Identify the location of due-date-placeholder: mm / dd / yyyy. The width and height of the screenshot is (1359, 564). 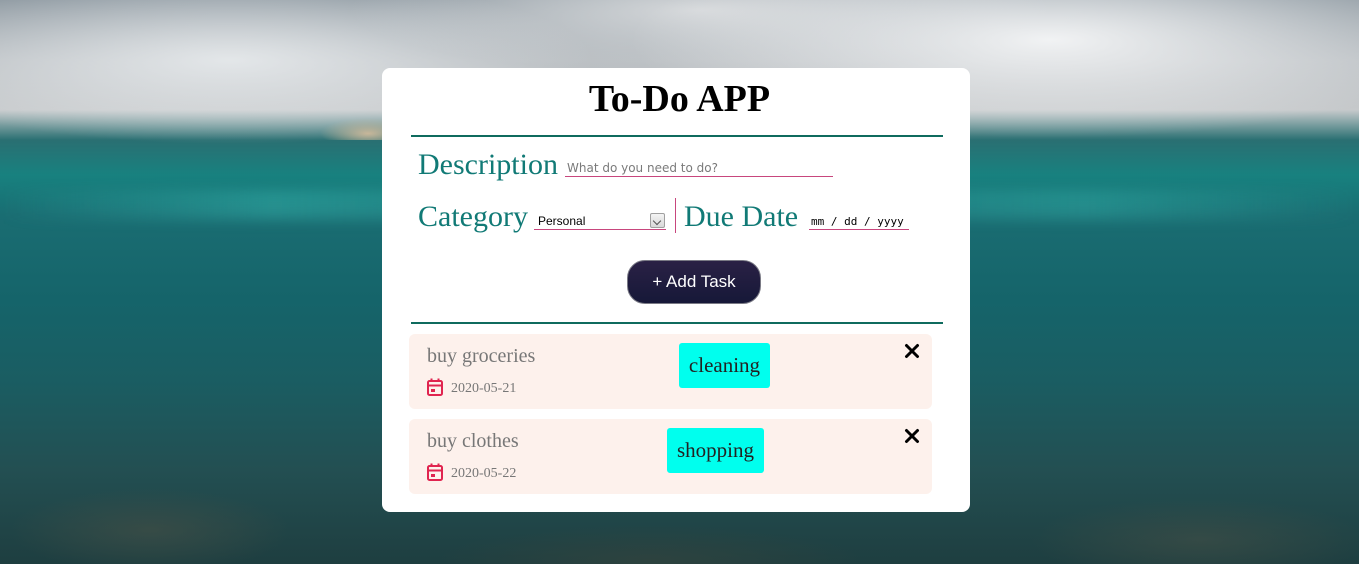
(857, 221).